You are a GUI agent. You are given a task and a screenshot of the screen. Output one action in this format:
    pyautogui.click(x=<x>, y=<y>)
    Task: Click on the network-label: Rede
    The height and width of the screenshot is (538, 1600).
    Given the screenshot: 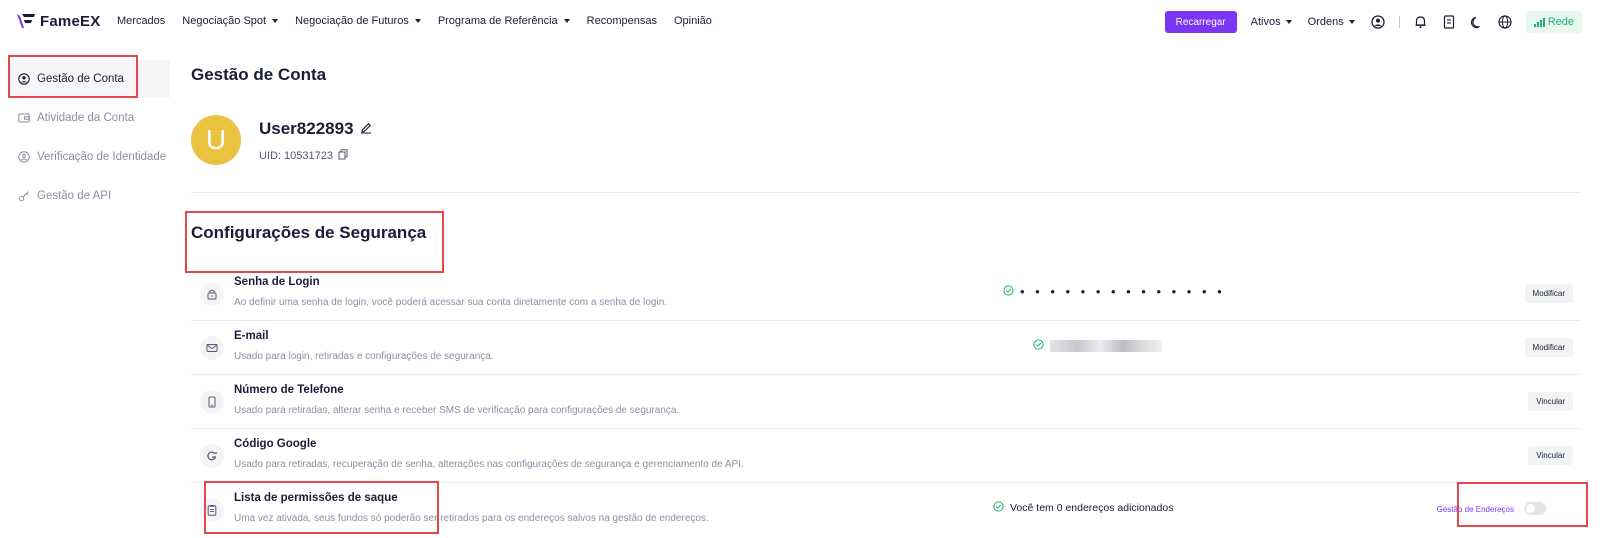 What is the action you would take?
    pyautogui.click(x=1560, y=22)
    